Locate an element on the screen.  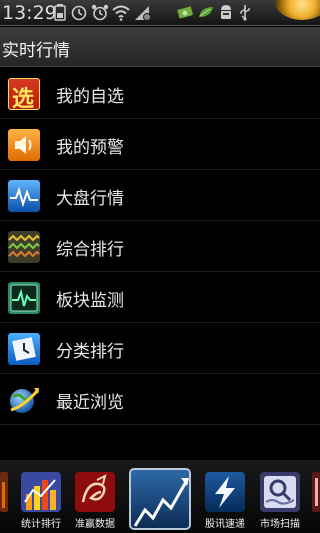
select-icon: 选 is located at coordinates (24, 94).